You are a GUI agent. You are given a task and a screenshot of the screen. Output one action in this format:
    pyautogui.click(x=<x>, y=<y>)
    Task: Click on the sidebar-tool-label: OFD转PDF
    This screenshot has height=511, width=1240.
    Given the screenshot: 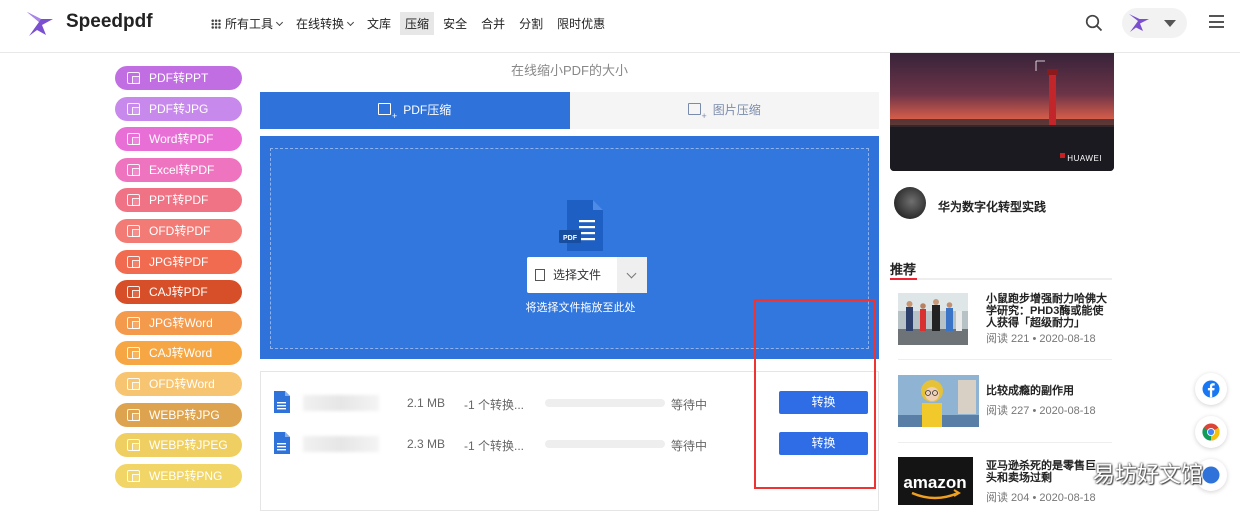 What is the action you would take?
    pyautogui.click(x=180, y=230)
    